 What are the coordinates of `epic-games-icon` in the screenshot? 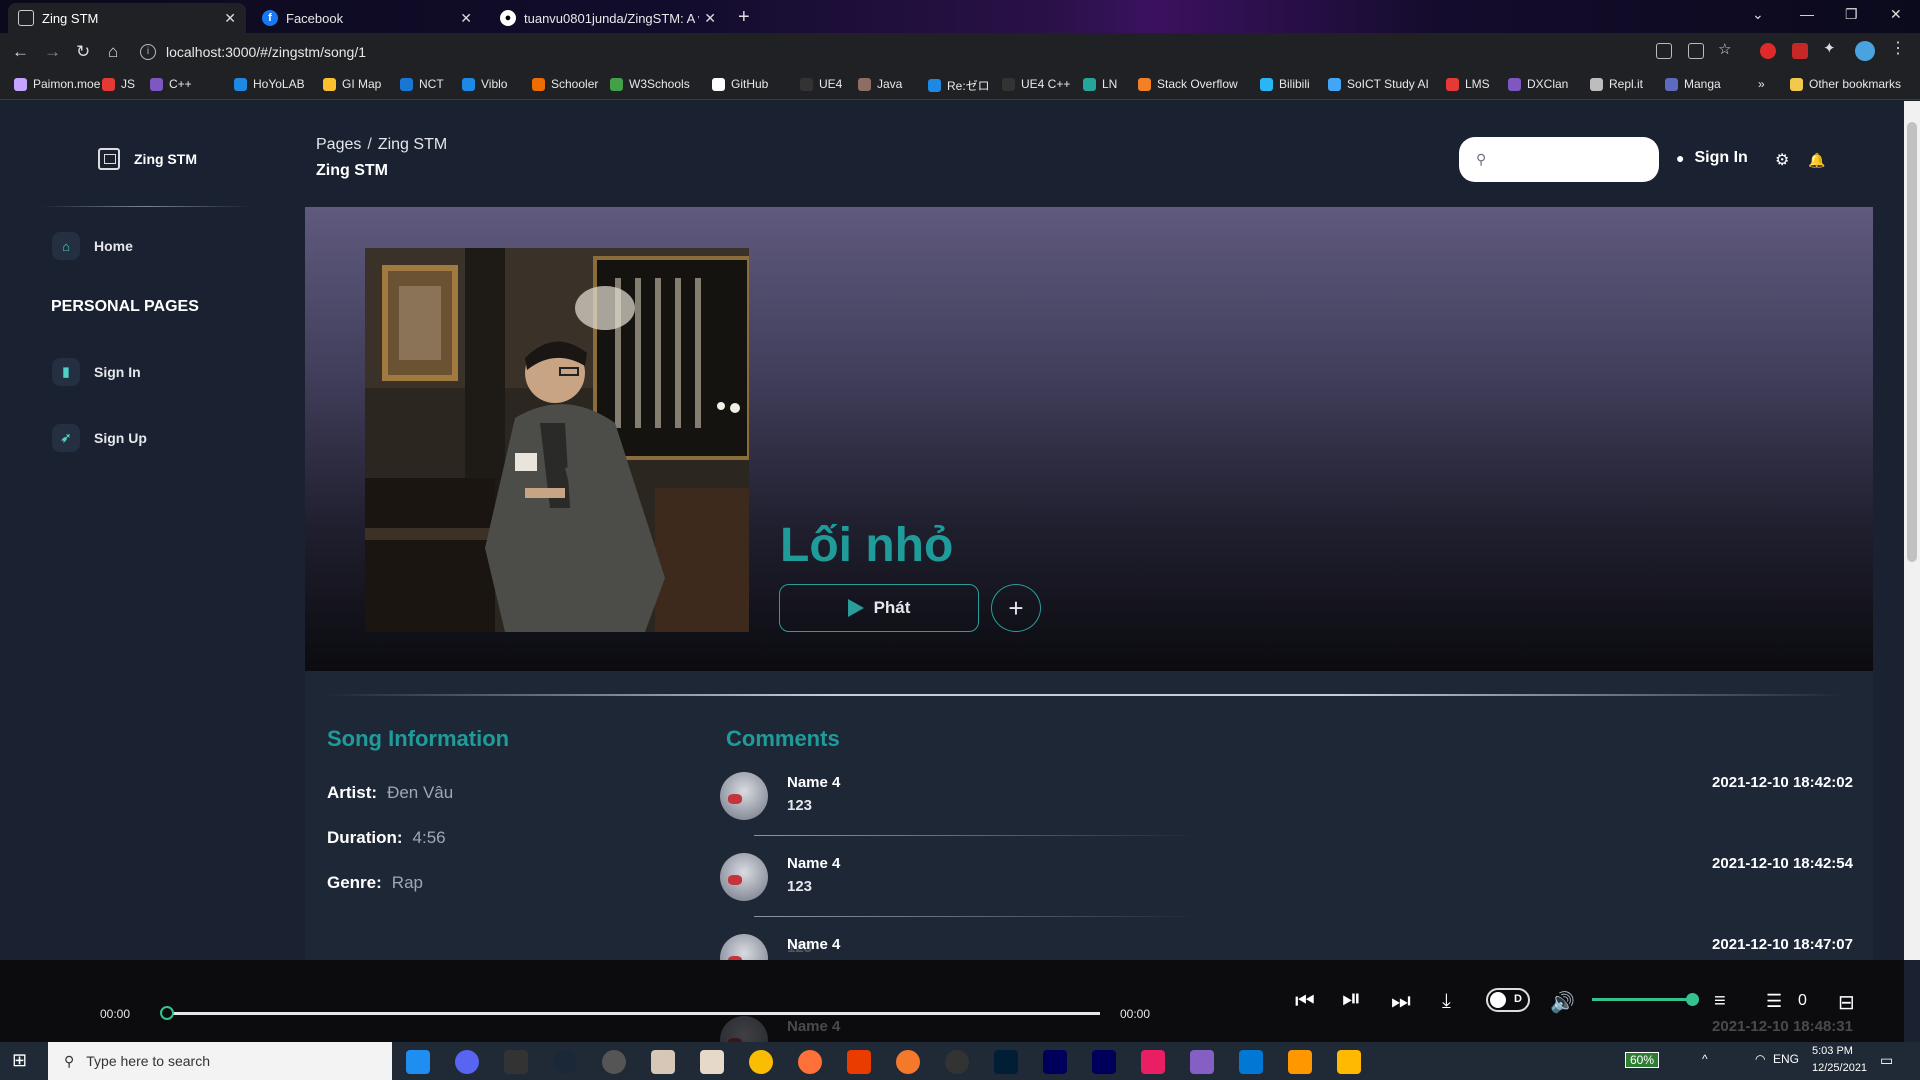 It's located at (516, 1062).